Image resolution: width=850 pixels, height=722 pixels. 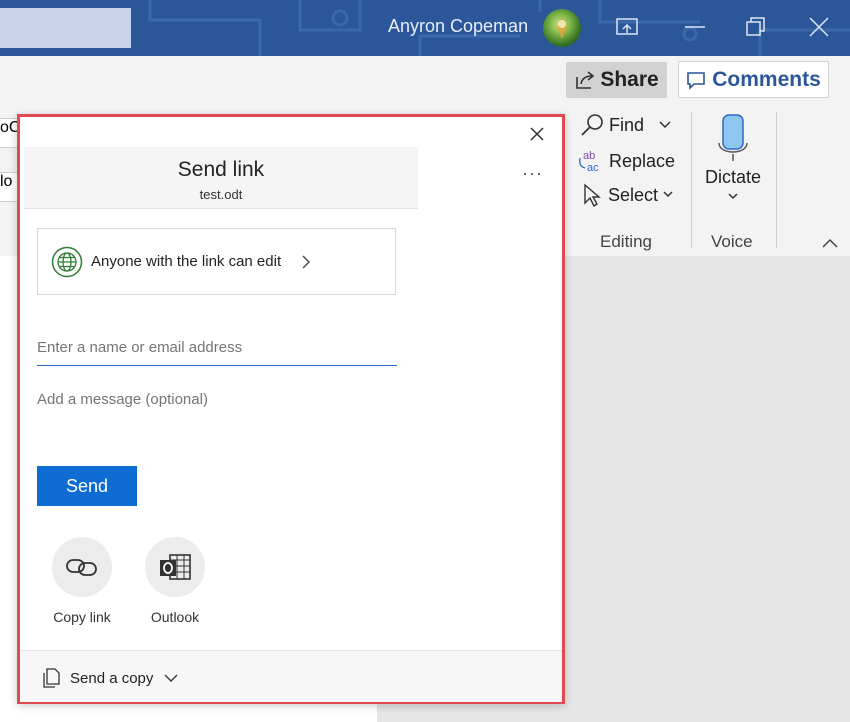 I want to click on send-a-copy-label: Send a copy, so click(x=112, y=678).